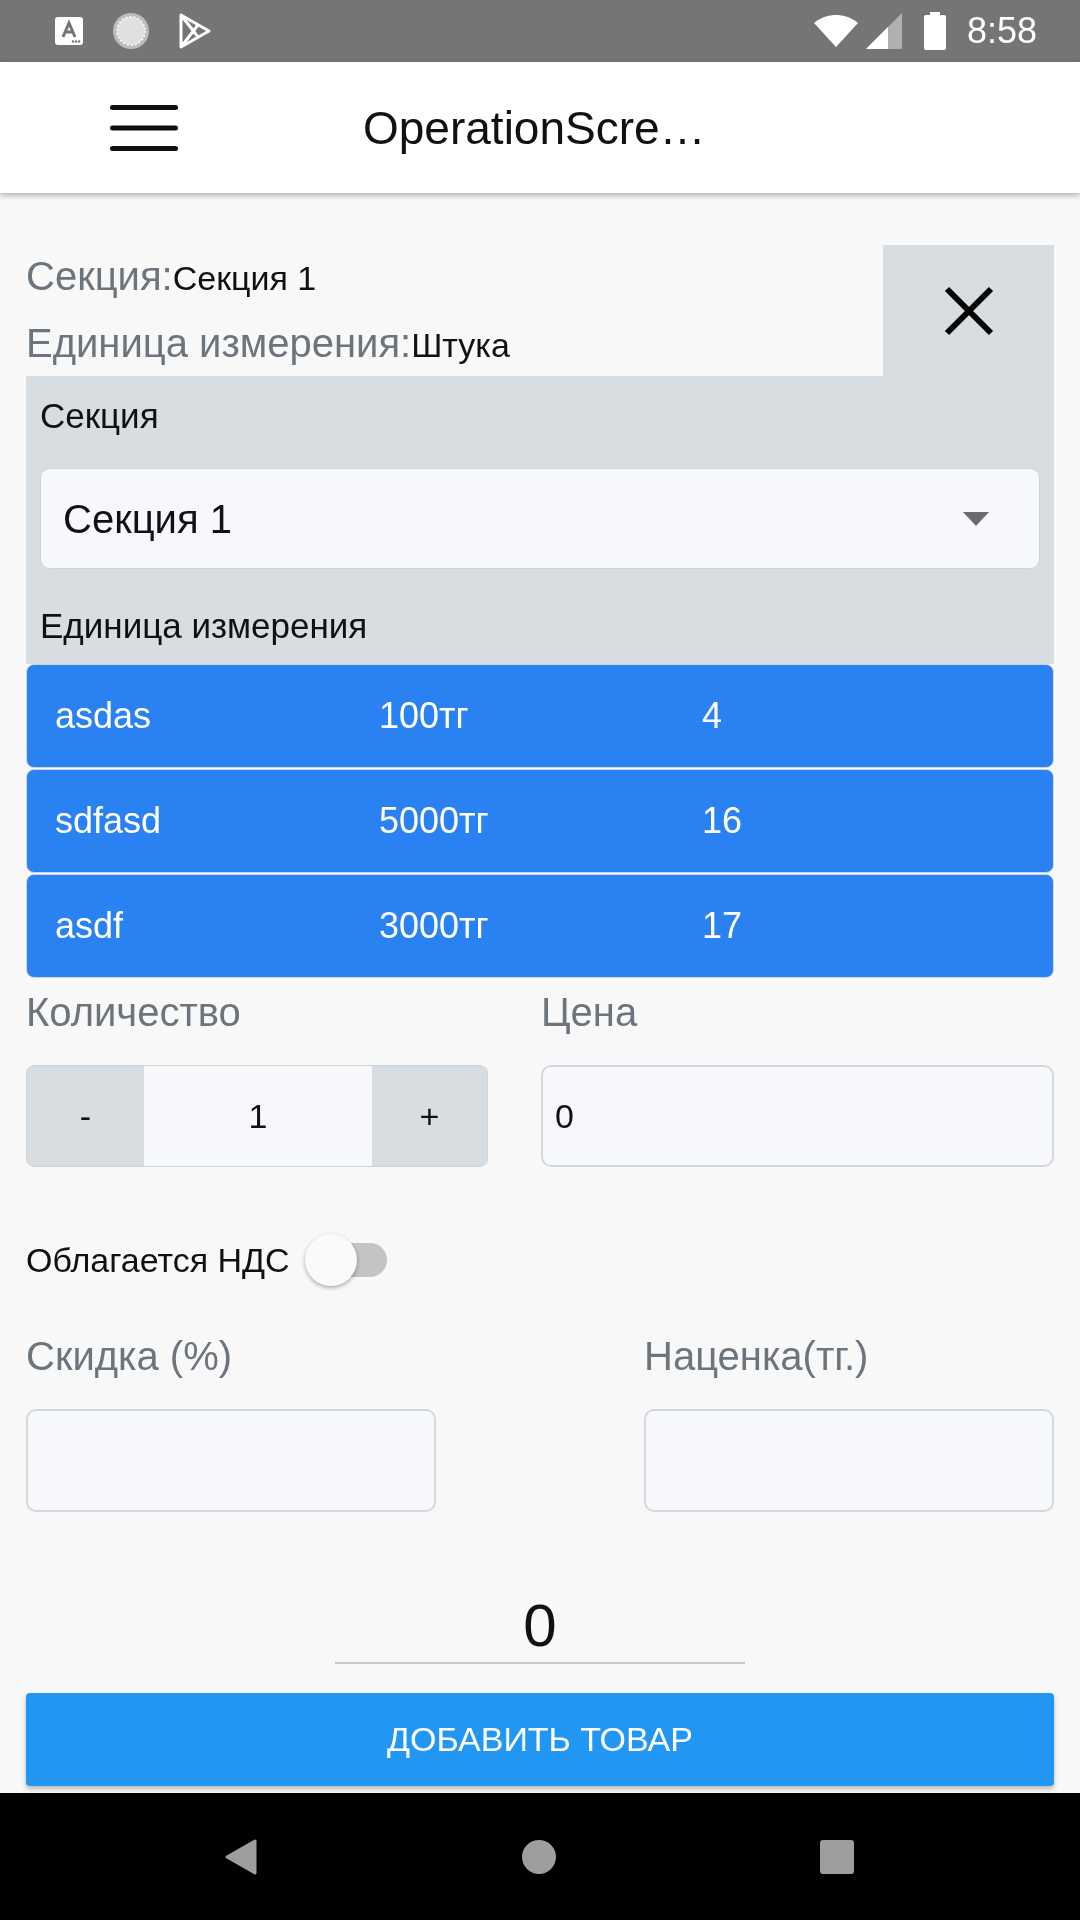  I want to click on section-label: Секция, so click(100, 416).